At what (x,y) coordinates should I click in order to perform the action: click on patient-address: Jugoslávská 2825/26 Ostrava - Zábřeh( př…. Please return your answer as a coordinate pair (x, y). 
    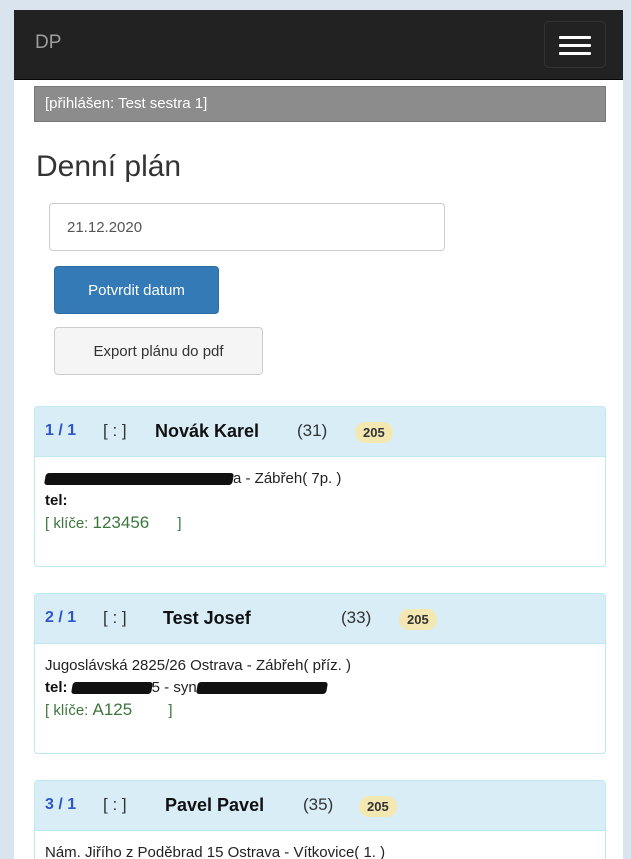
    Looking at the image, I should click on (198, 665).